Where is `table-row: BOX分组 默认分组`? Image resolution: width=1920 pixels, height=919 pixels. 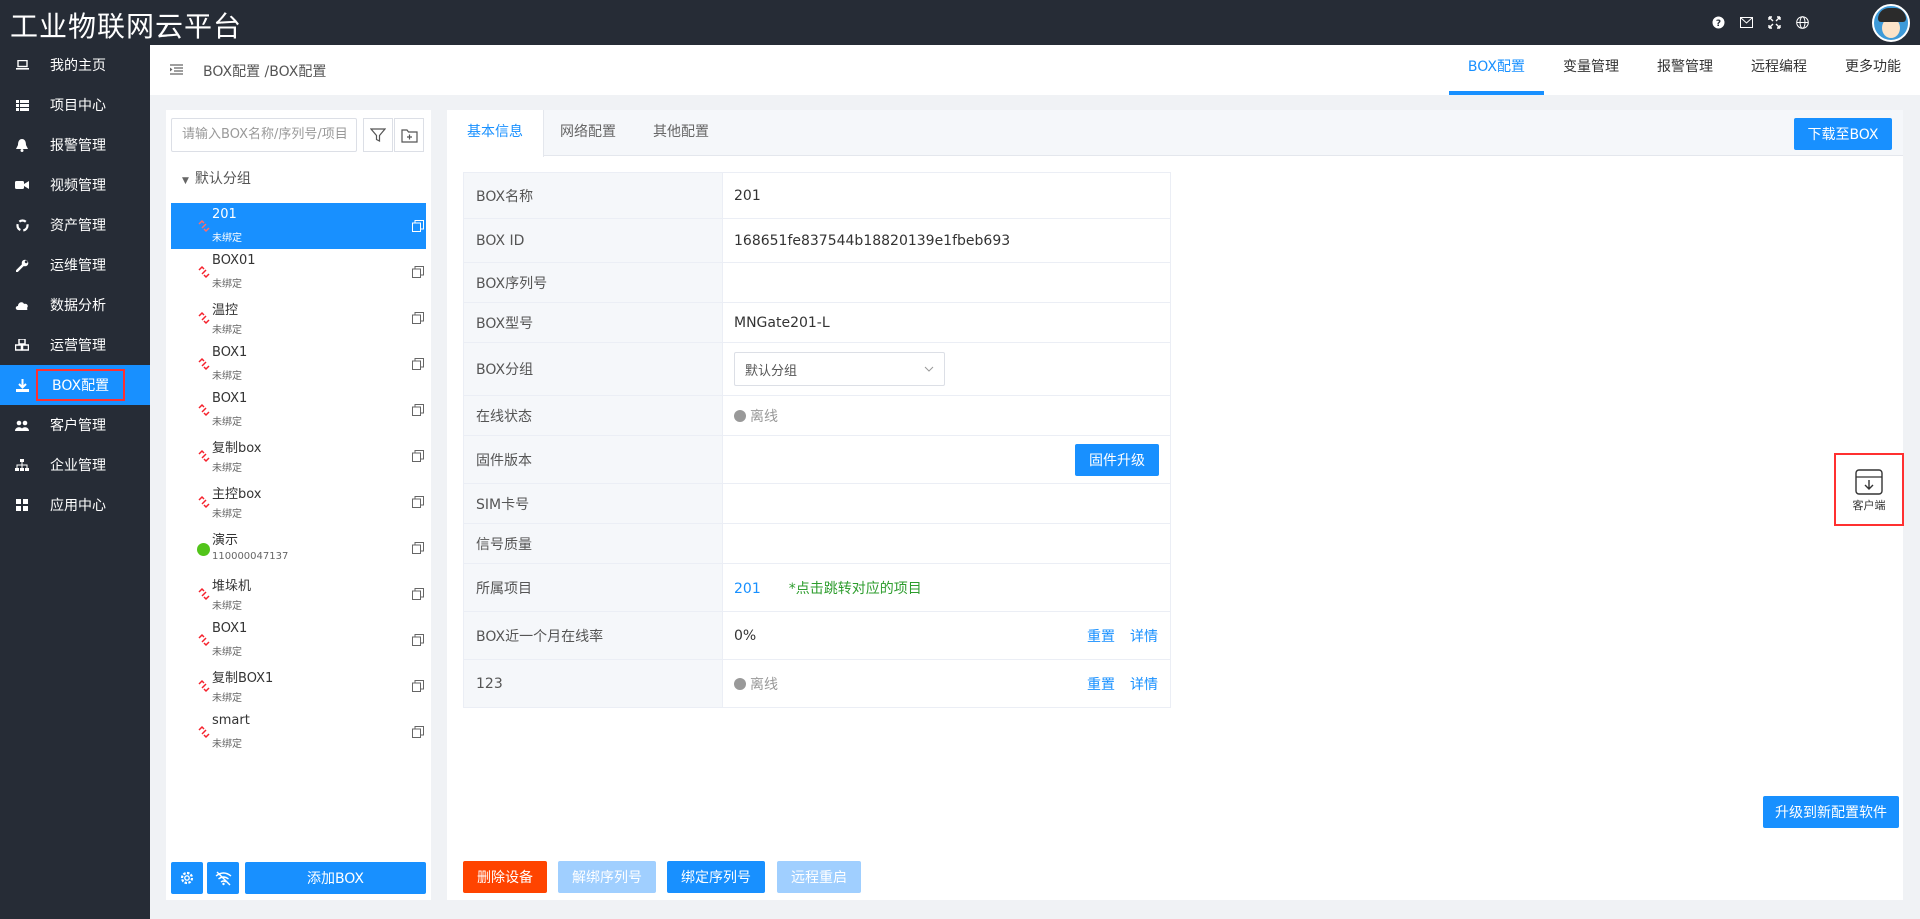 table-row: BOX分组 默认分组 is located at coordinates (817, 369).